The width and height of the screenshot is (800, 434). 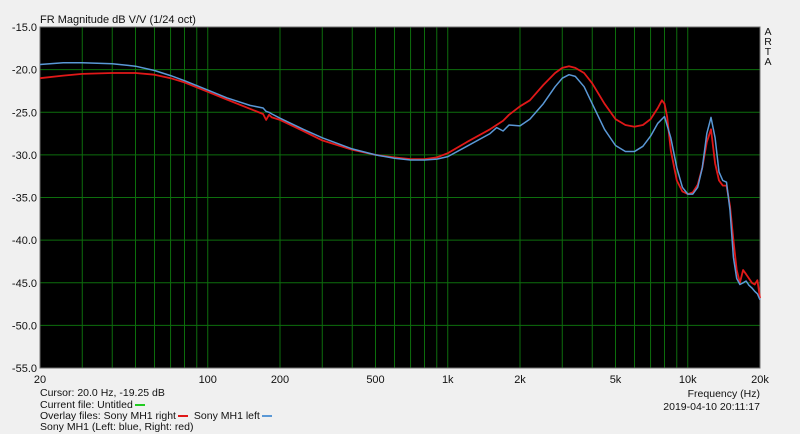 I want to click on y-tick-label: -25.0, so click(x=24, y=113).